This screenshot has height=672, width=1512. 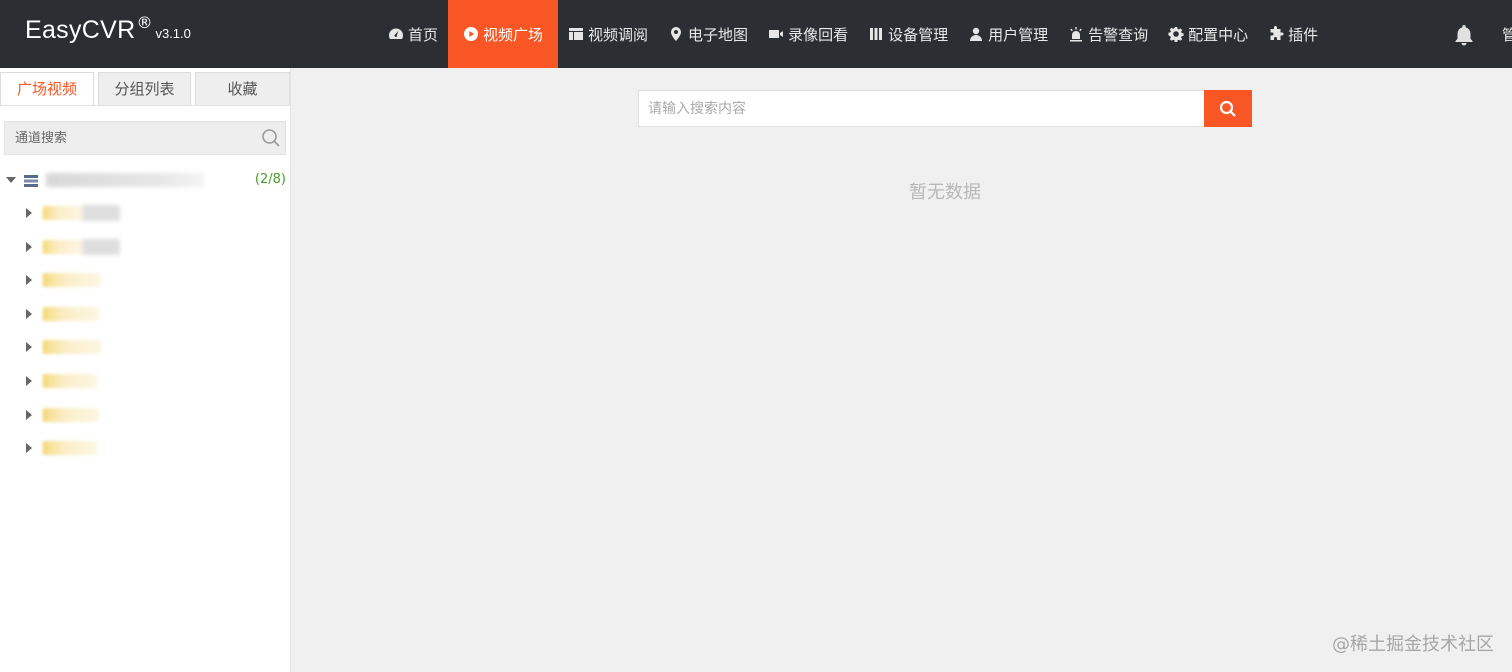 I want to click on nav-item-alarms: 告警查询, so click(x=1108, y=34).